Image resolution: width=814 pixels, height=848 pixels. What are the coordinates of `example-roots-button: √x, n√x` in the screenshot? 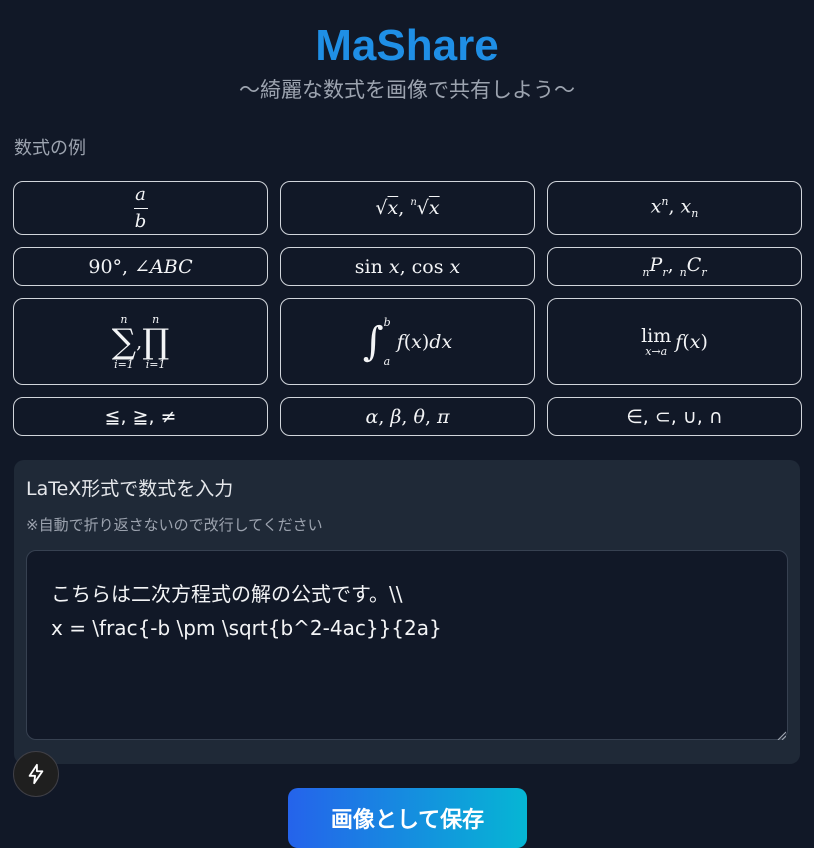 It's located at (407, 208).